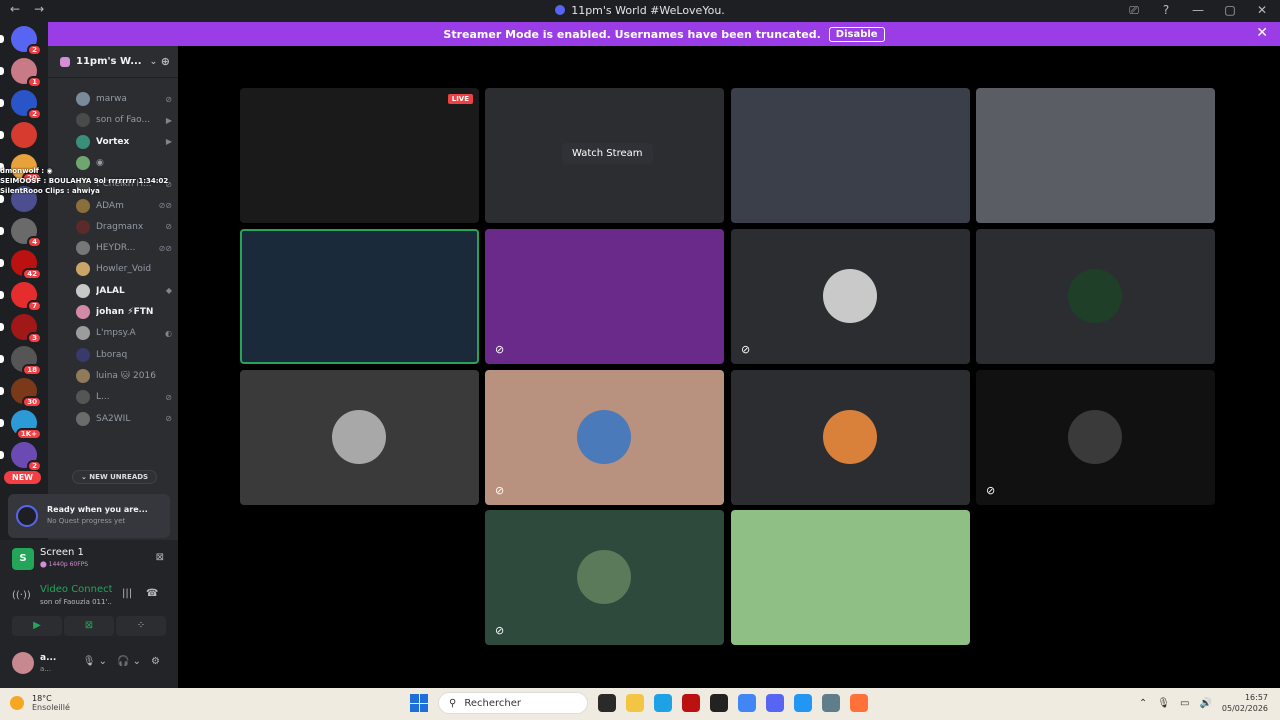 The height and width of the screenshot is (720, 1280). I want to click on discord-home-icon: 2, so click(21, 41).